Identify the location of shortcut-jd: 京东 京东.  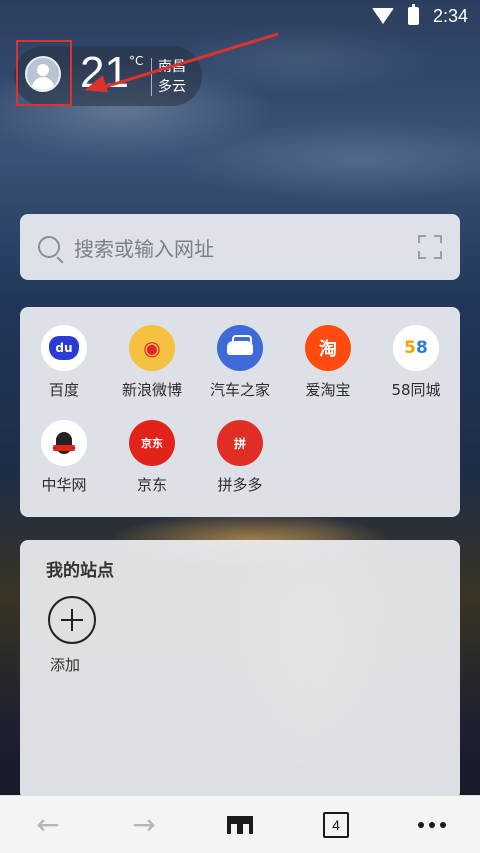
(152, 448).